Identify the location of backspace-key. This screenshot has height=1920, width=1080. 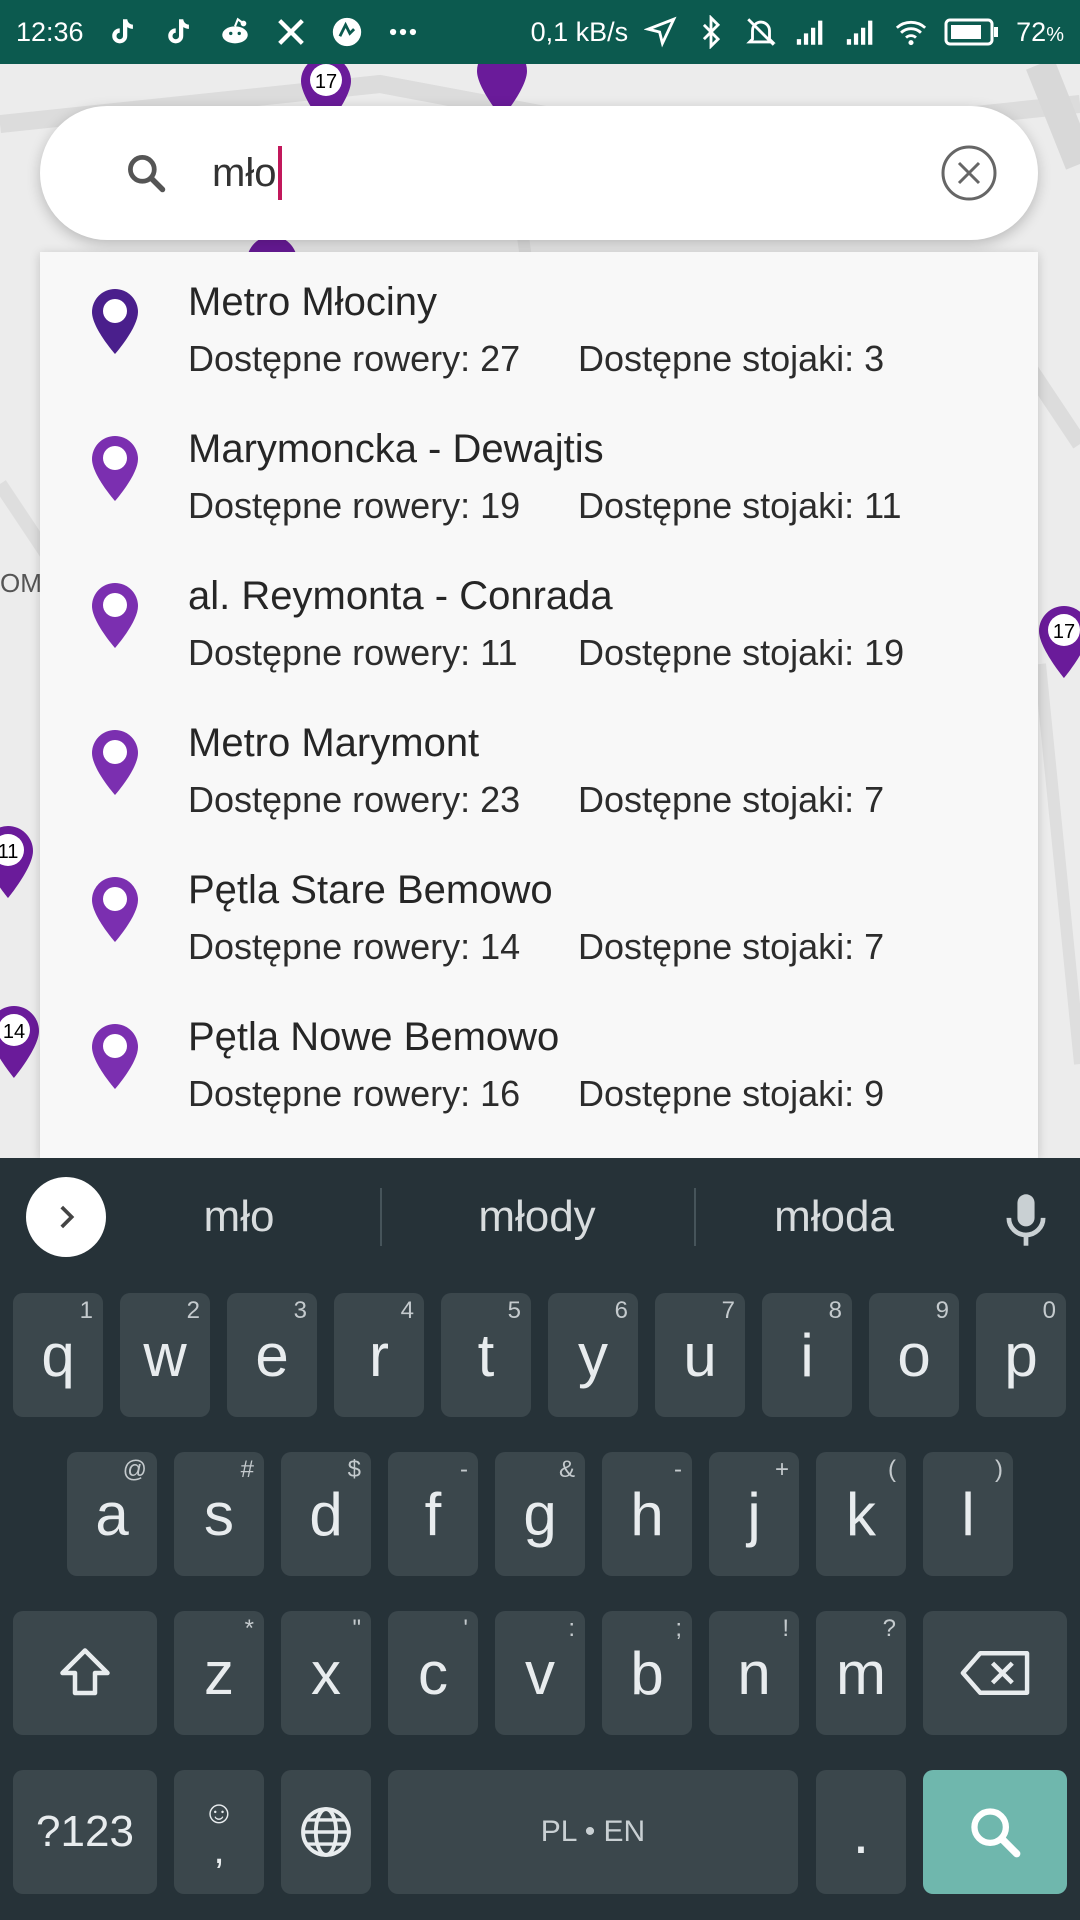
(995, 1673).